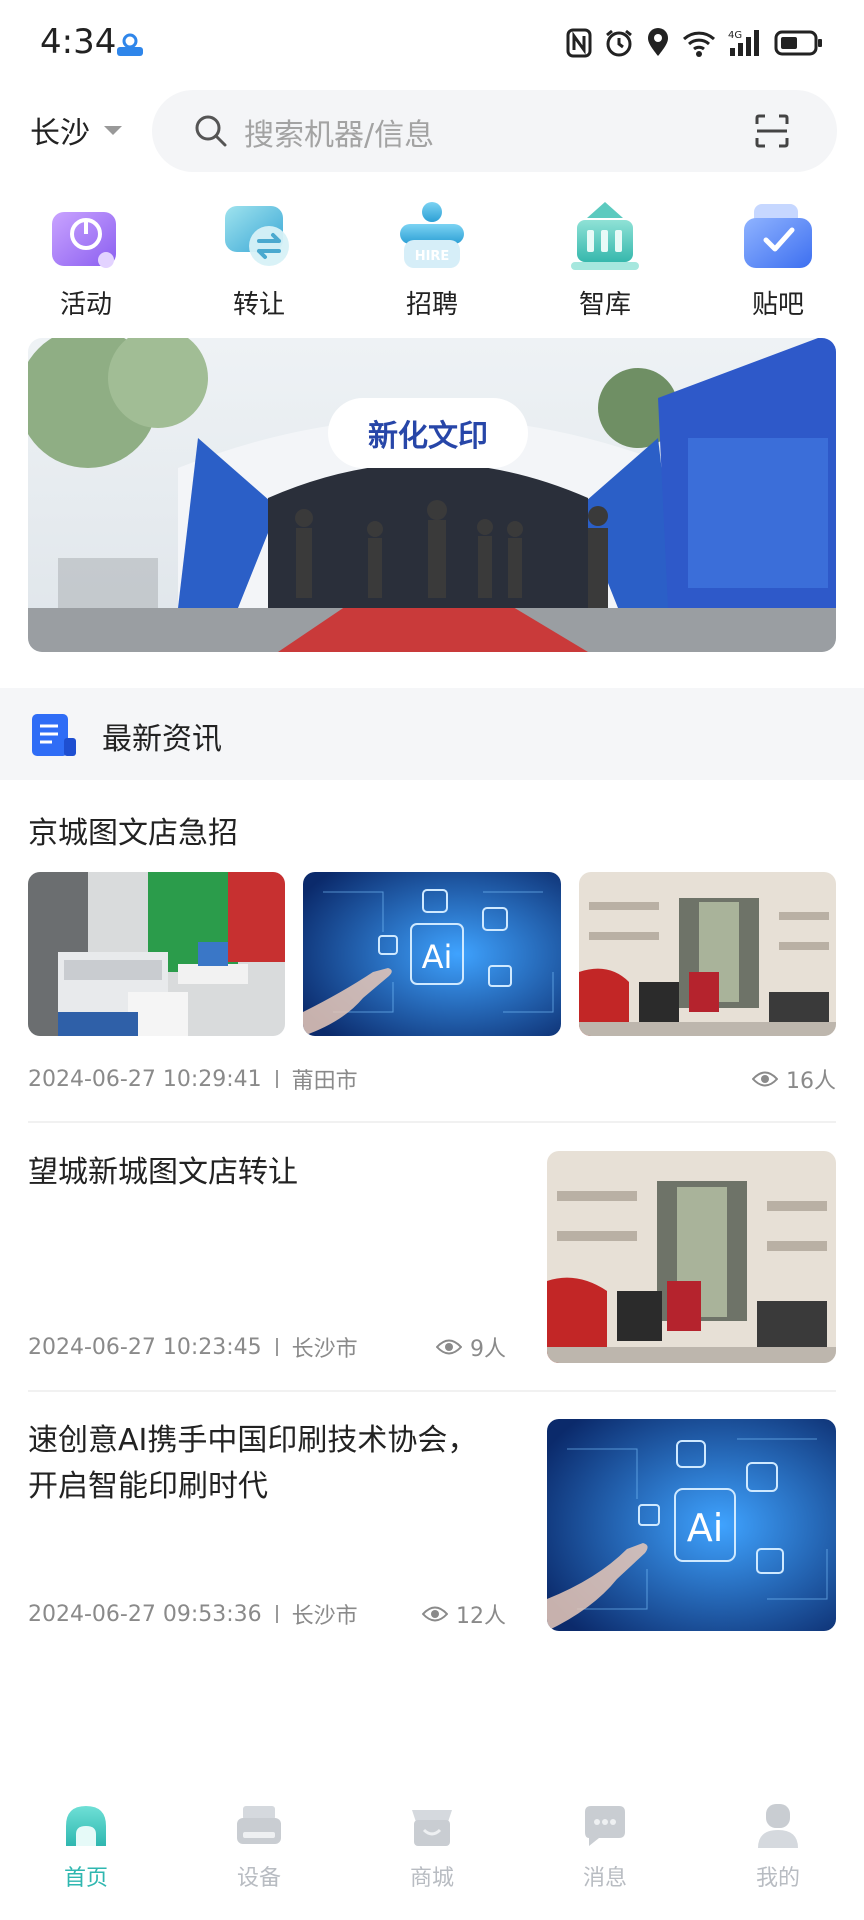  What do you see at coordinates (84, 240) in the screenshot?
I see `activity-icon` at bounding box center [84, 240].